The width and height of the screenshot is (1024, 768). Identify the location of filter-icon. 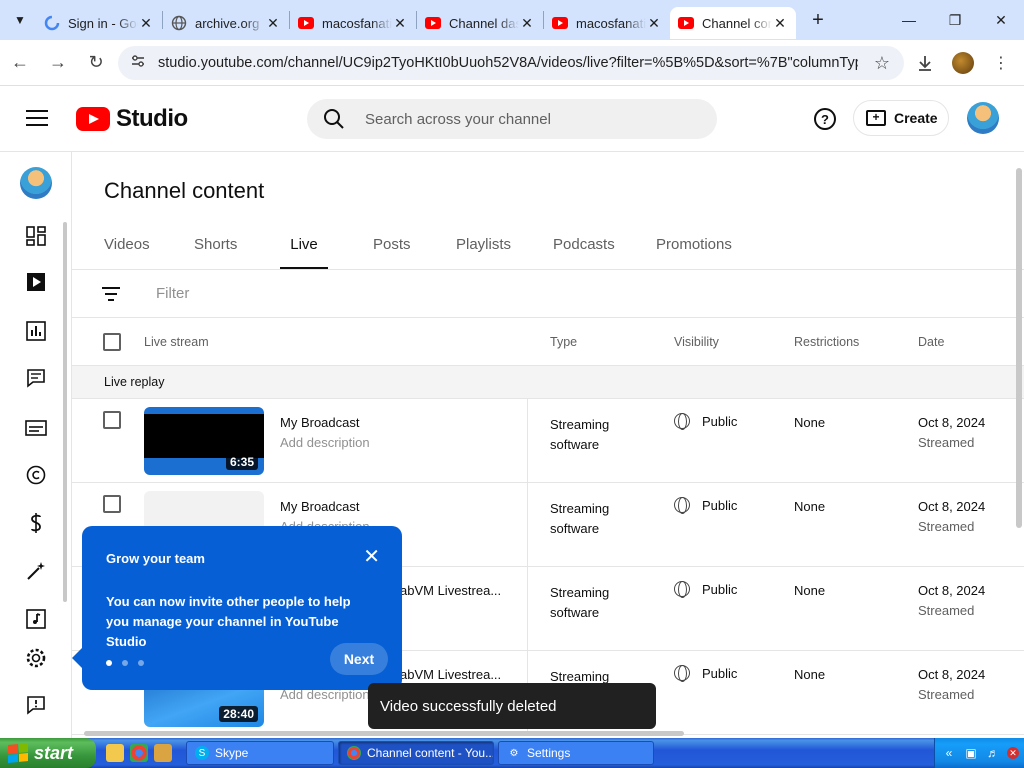
(111, 294).